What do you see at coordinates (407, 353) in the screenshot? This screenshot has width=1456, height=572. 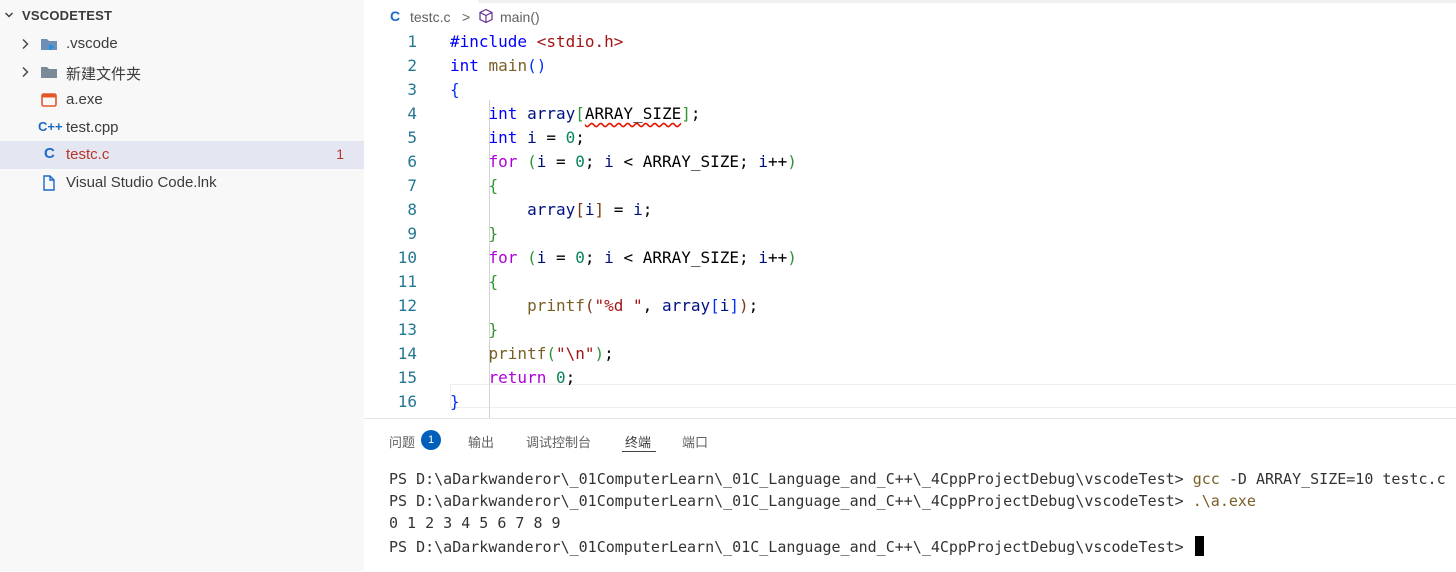 I see `line-number: 14` at bounding box center [407, 353].